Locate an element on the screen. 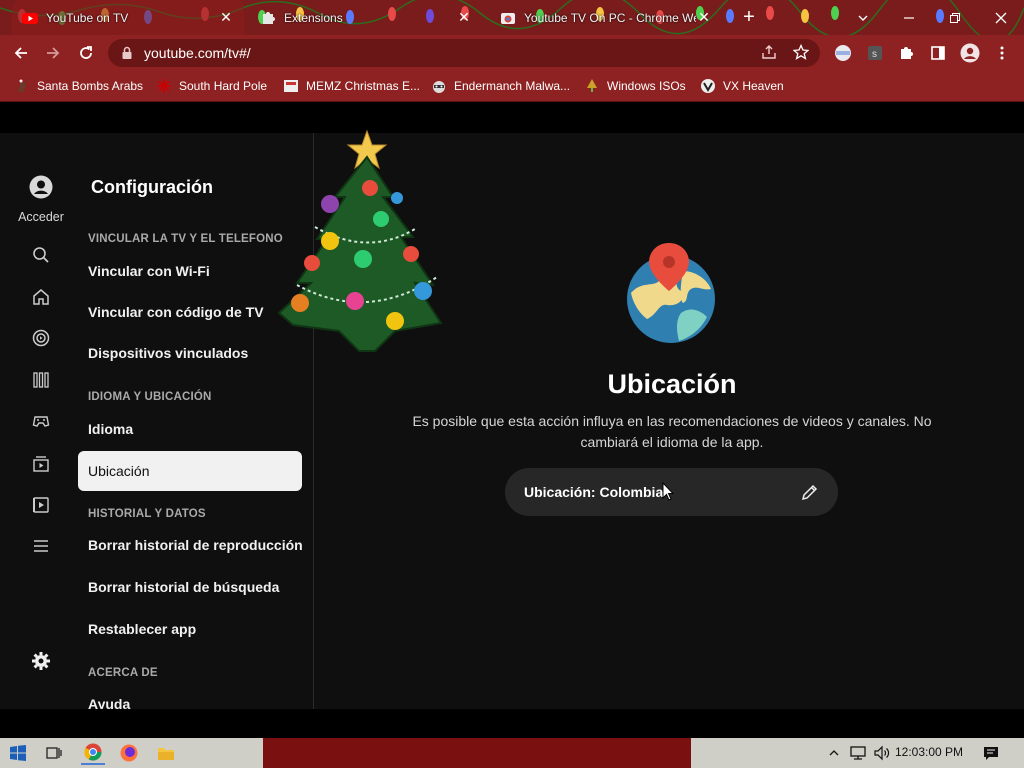 This screenshot has height=768, width=1024. windows-taskbar: 12:03:00 PM is located at coordinates (512, 753).